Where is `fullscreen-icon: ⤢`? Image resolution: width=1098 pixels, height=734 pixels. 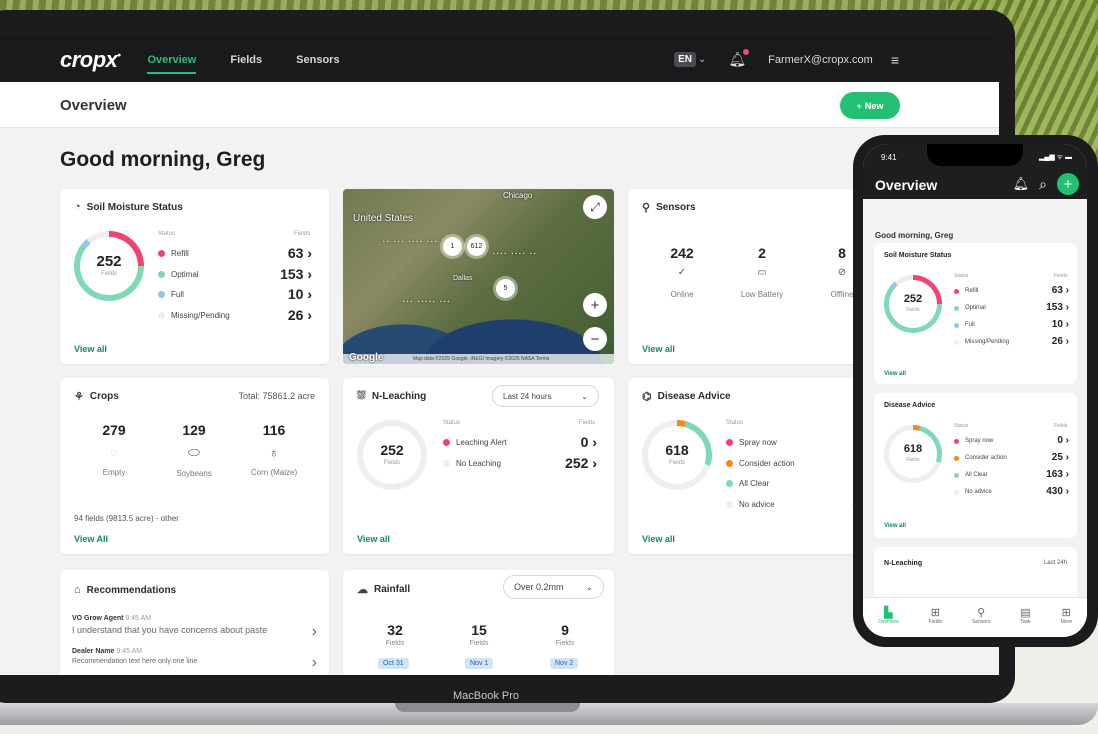 fullscreen-icon: ⤢ is located at coordinates (595, 207).